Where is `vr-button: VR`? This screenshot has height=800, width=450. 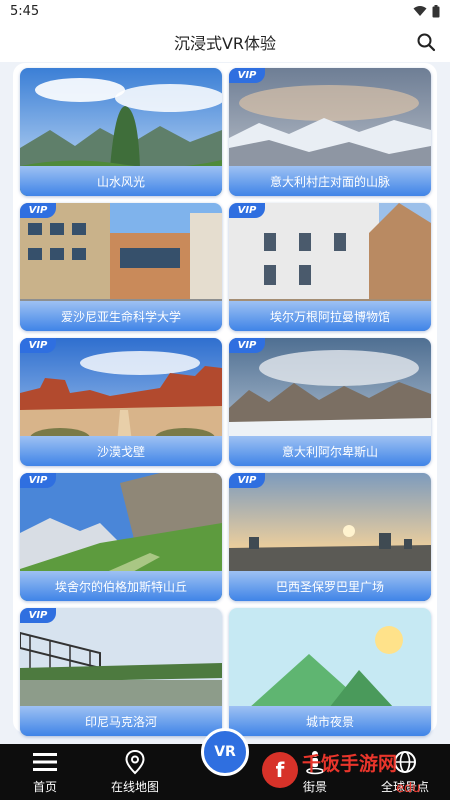
vr-button: VR is located at coordinates (225, 752).